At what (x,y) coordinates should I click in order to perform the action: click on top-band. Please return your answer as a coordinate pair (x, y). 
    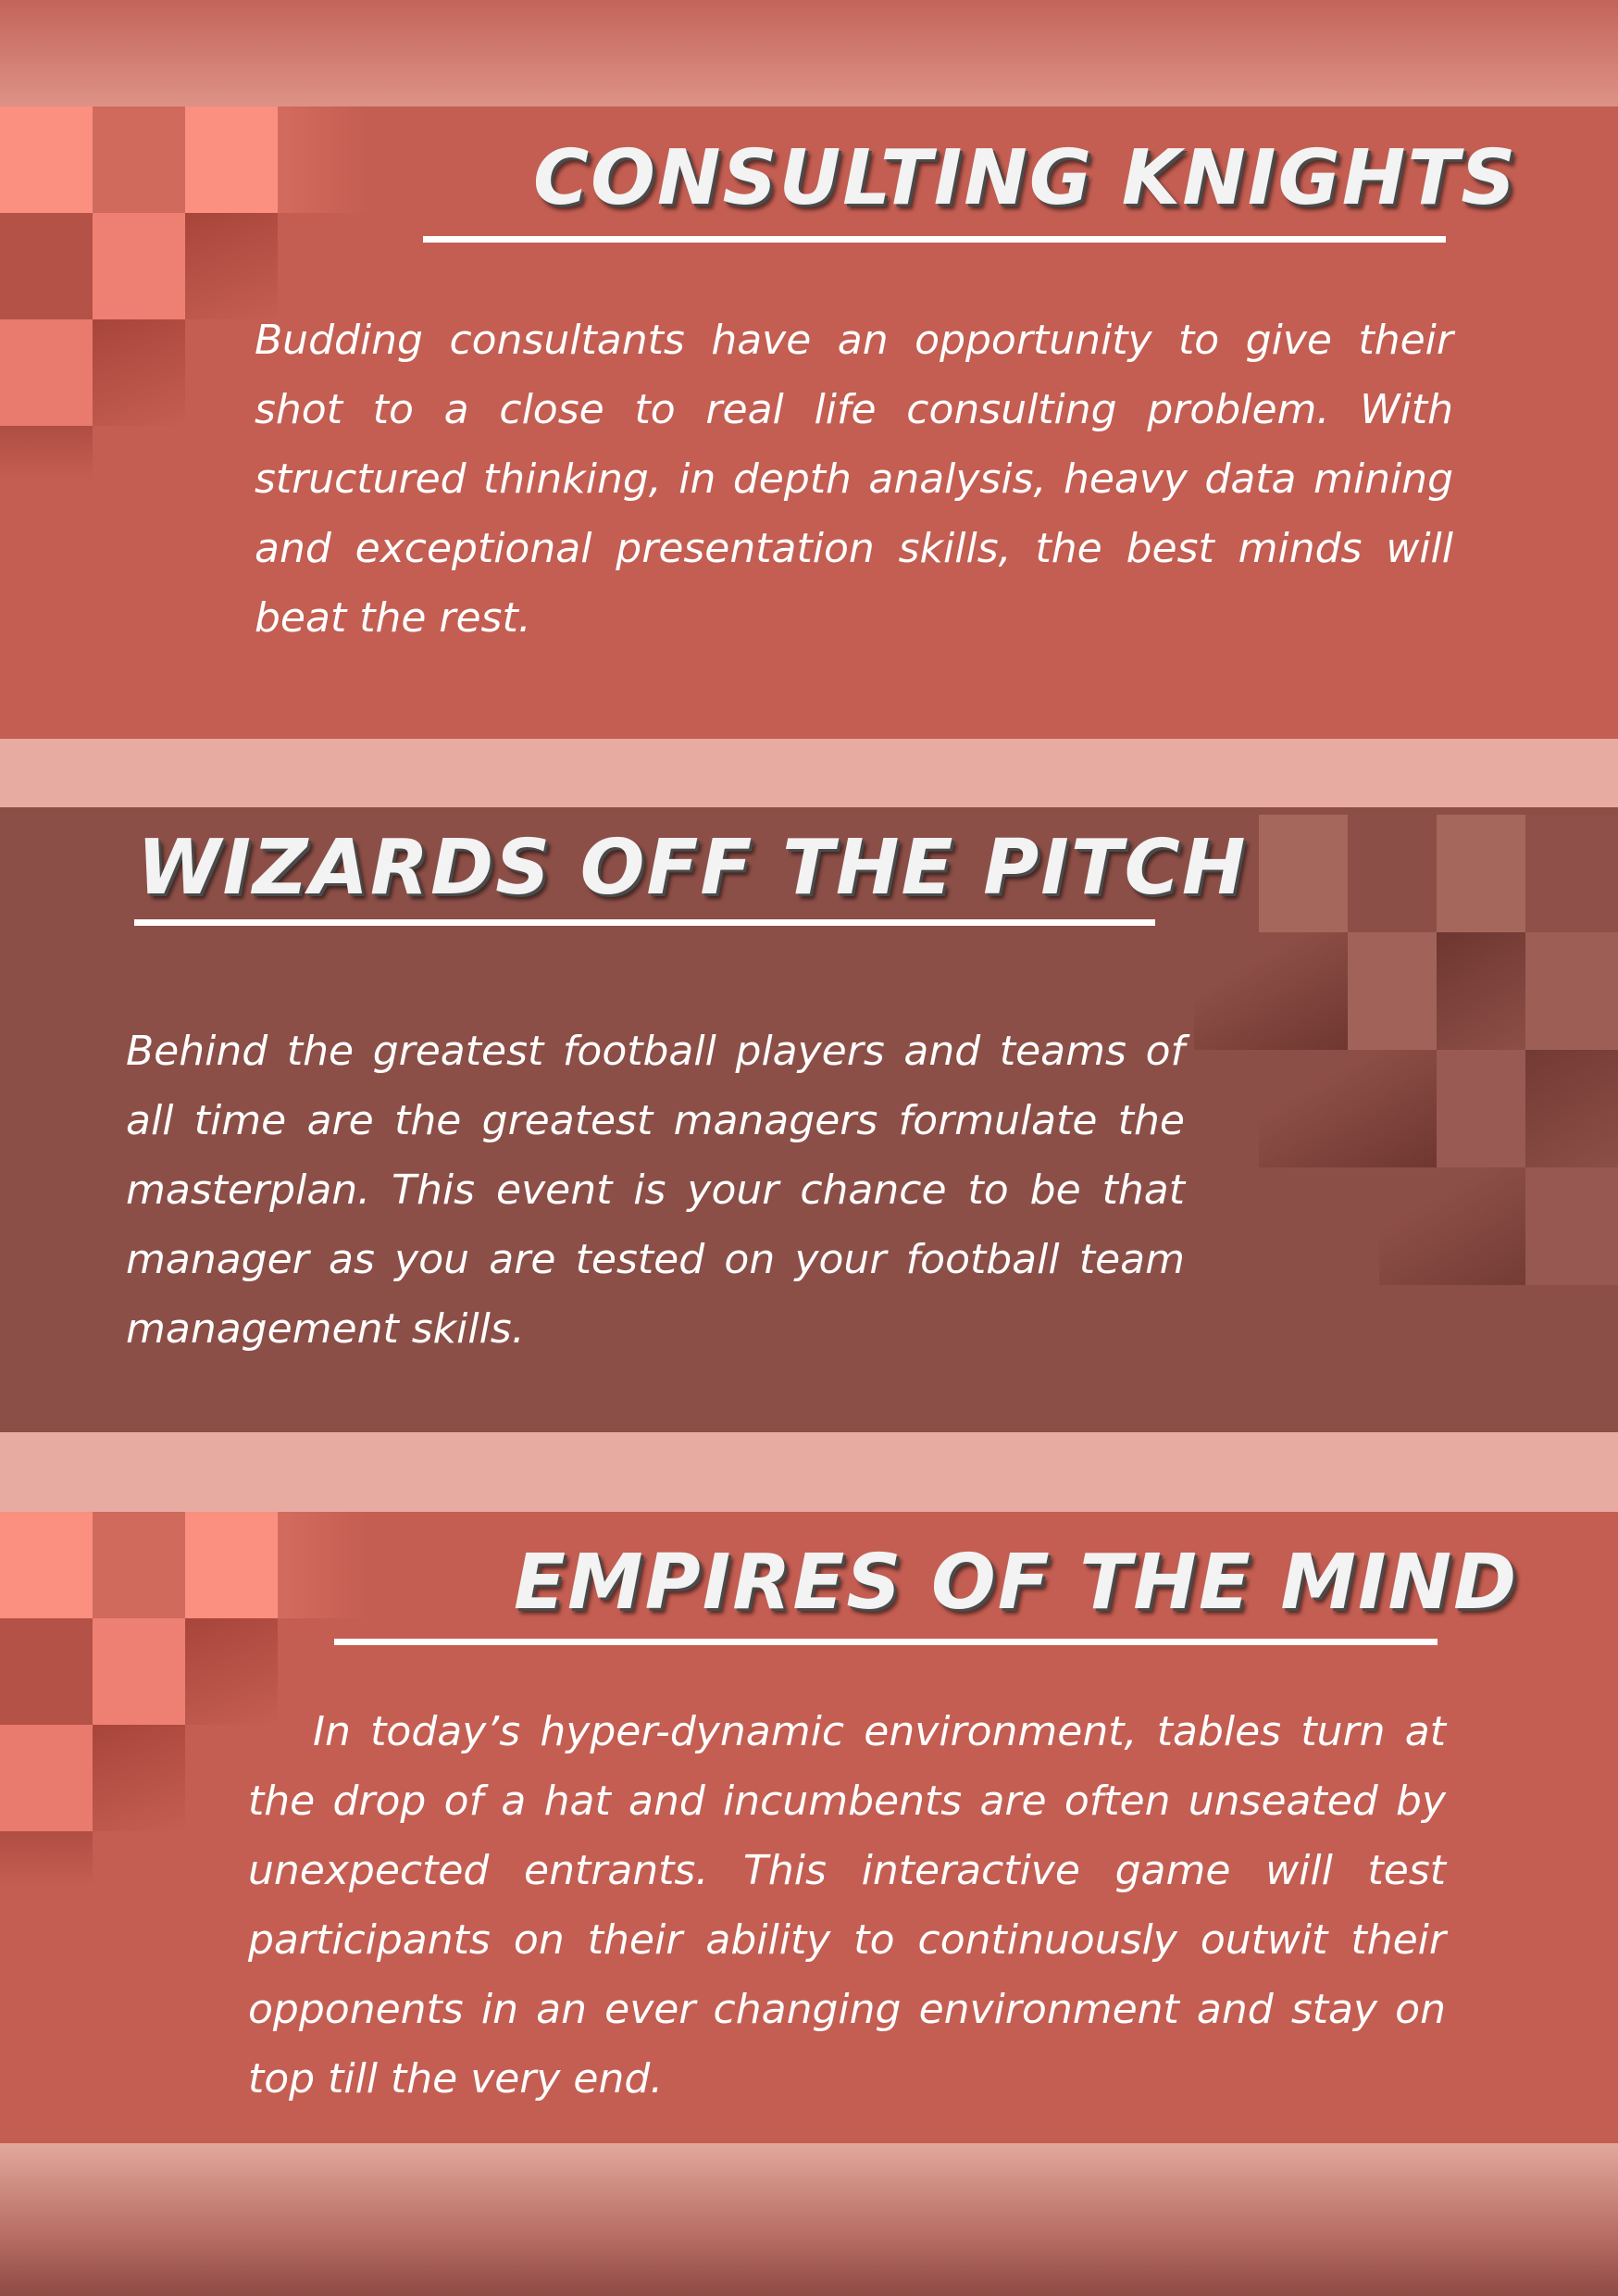
    Looking at the image, I should click on (809, 53).